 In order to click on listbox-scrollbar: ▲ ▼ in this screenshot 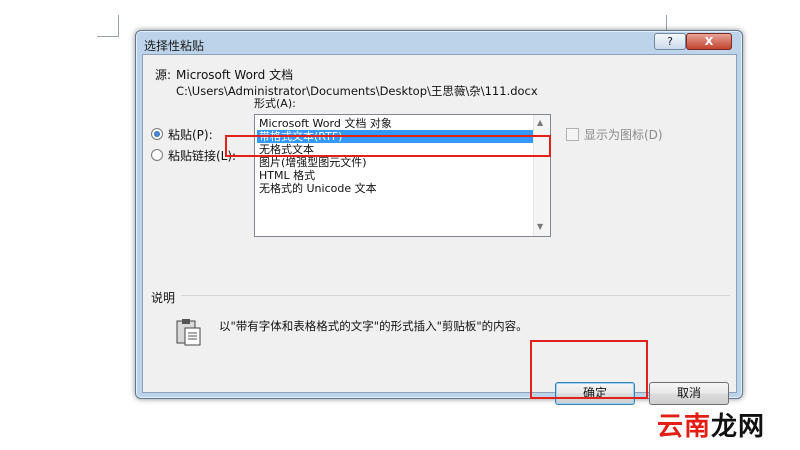, I will do `click(541, 175)`.